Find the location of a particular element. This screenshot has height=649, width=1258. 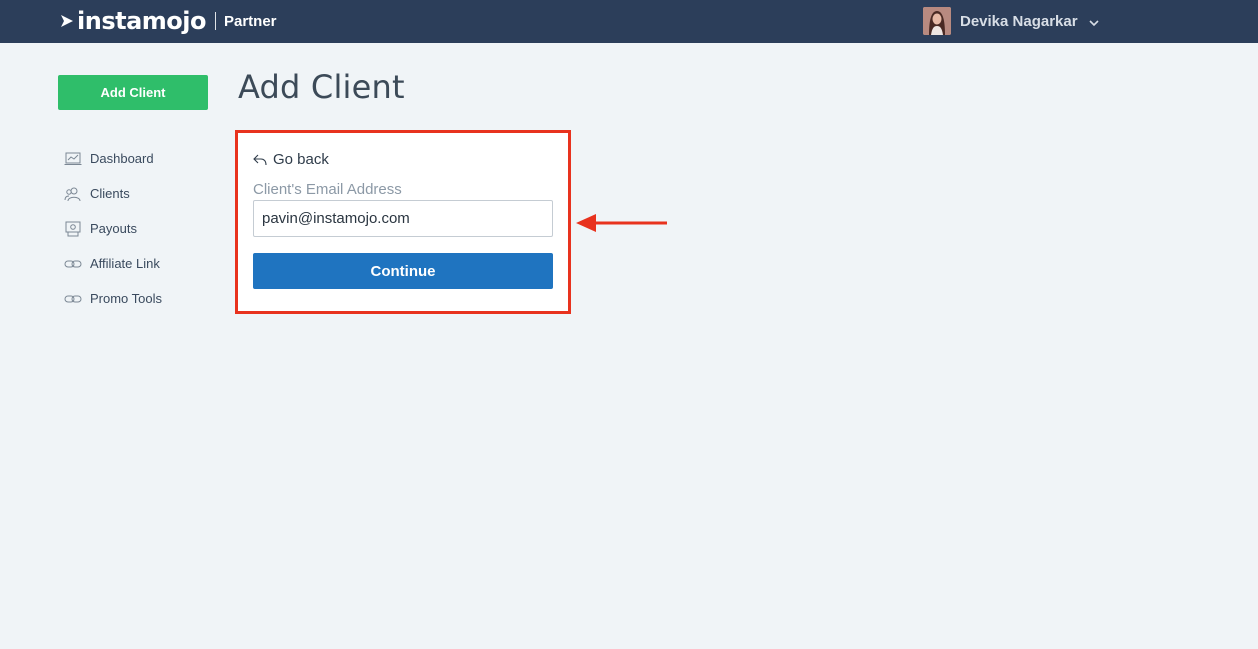

go-back-link: Go back is located at coordinates (291, 159).